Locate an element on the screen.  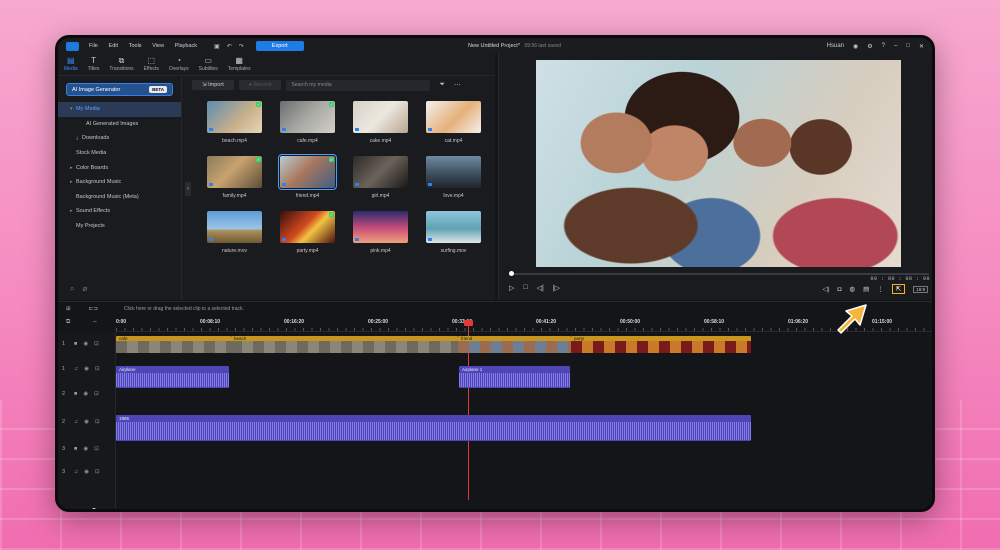
volume-icon: ◁) is located at coordinates (825, 289).